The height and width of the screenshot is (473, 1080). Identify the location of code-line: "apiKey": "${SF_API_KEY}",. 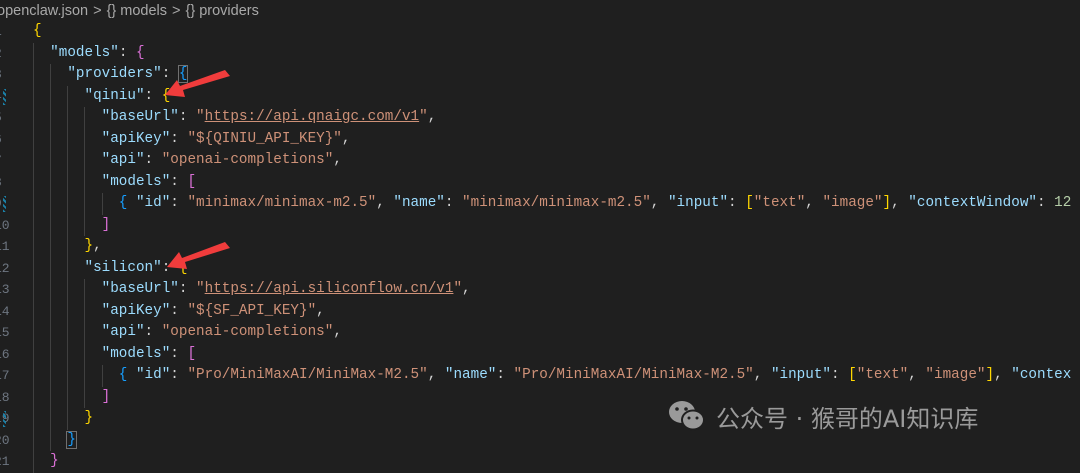
(552, 311).